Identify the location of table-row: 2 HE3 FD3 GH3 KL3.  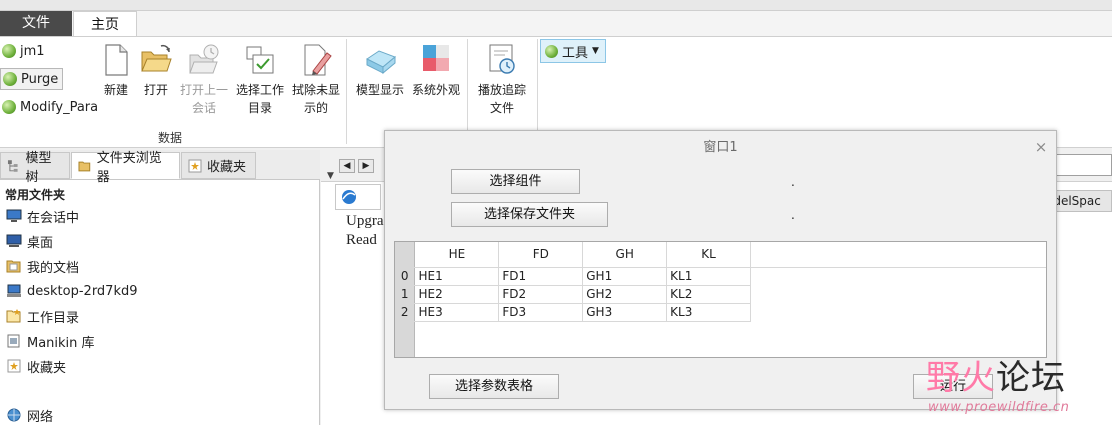
(720, 312).